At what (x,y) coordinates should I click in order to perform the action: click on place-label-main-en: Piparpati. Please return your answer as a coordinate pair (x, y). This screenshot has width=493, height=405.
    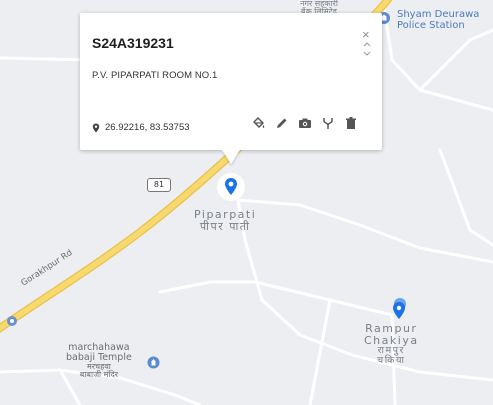
    Looking at the image, I should click on (225, 214).